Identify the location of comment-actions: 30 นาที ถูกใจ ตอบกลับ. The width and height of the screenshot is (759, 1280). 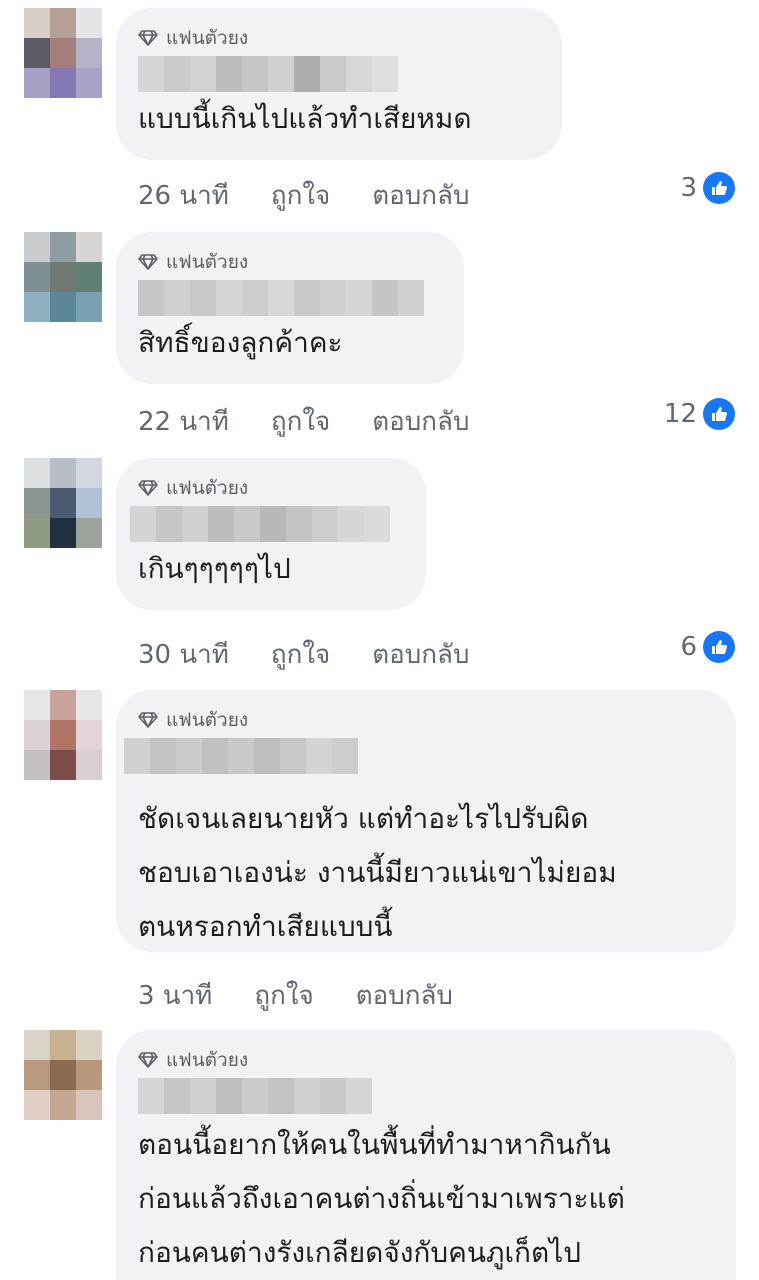
(303, 654).